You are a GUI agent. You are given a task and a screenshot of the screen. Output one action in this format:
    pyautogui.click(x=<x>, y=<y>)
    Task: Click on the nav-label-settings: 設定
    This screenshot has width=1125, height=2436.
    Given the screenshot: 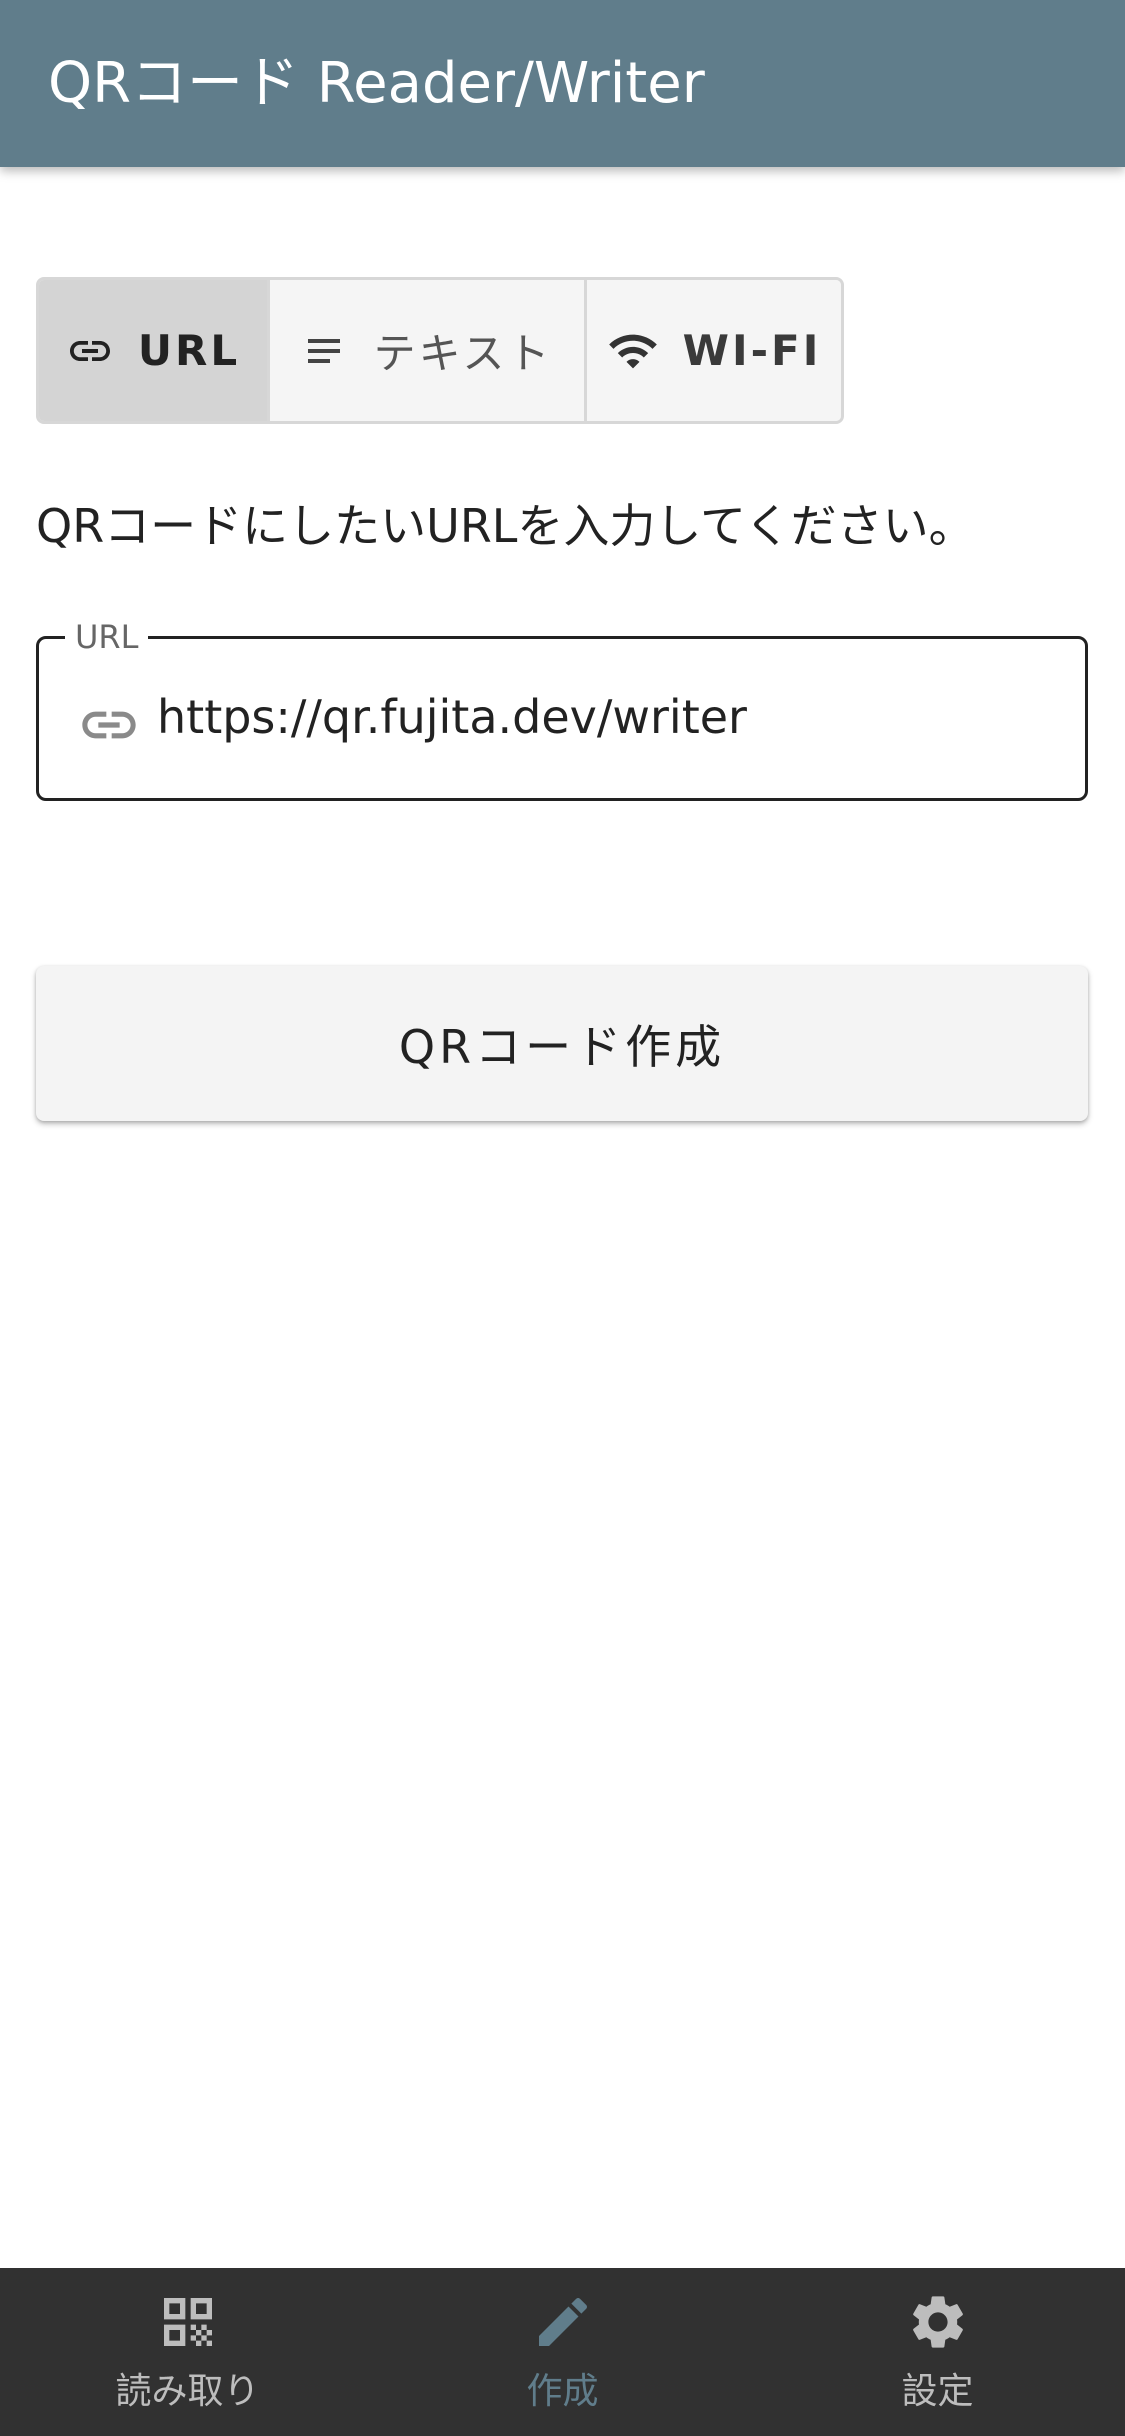 What is the action you would take?
    pyautogui.click(x=937, y=2391)
    